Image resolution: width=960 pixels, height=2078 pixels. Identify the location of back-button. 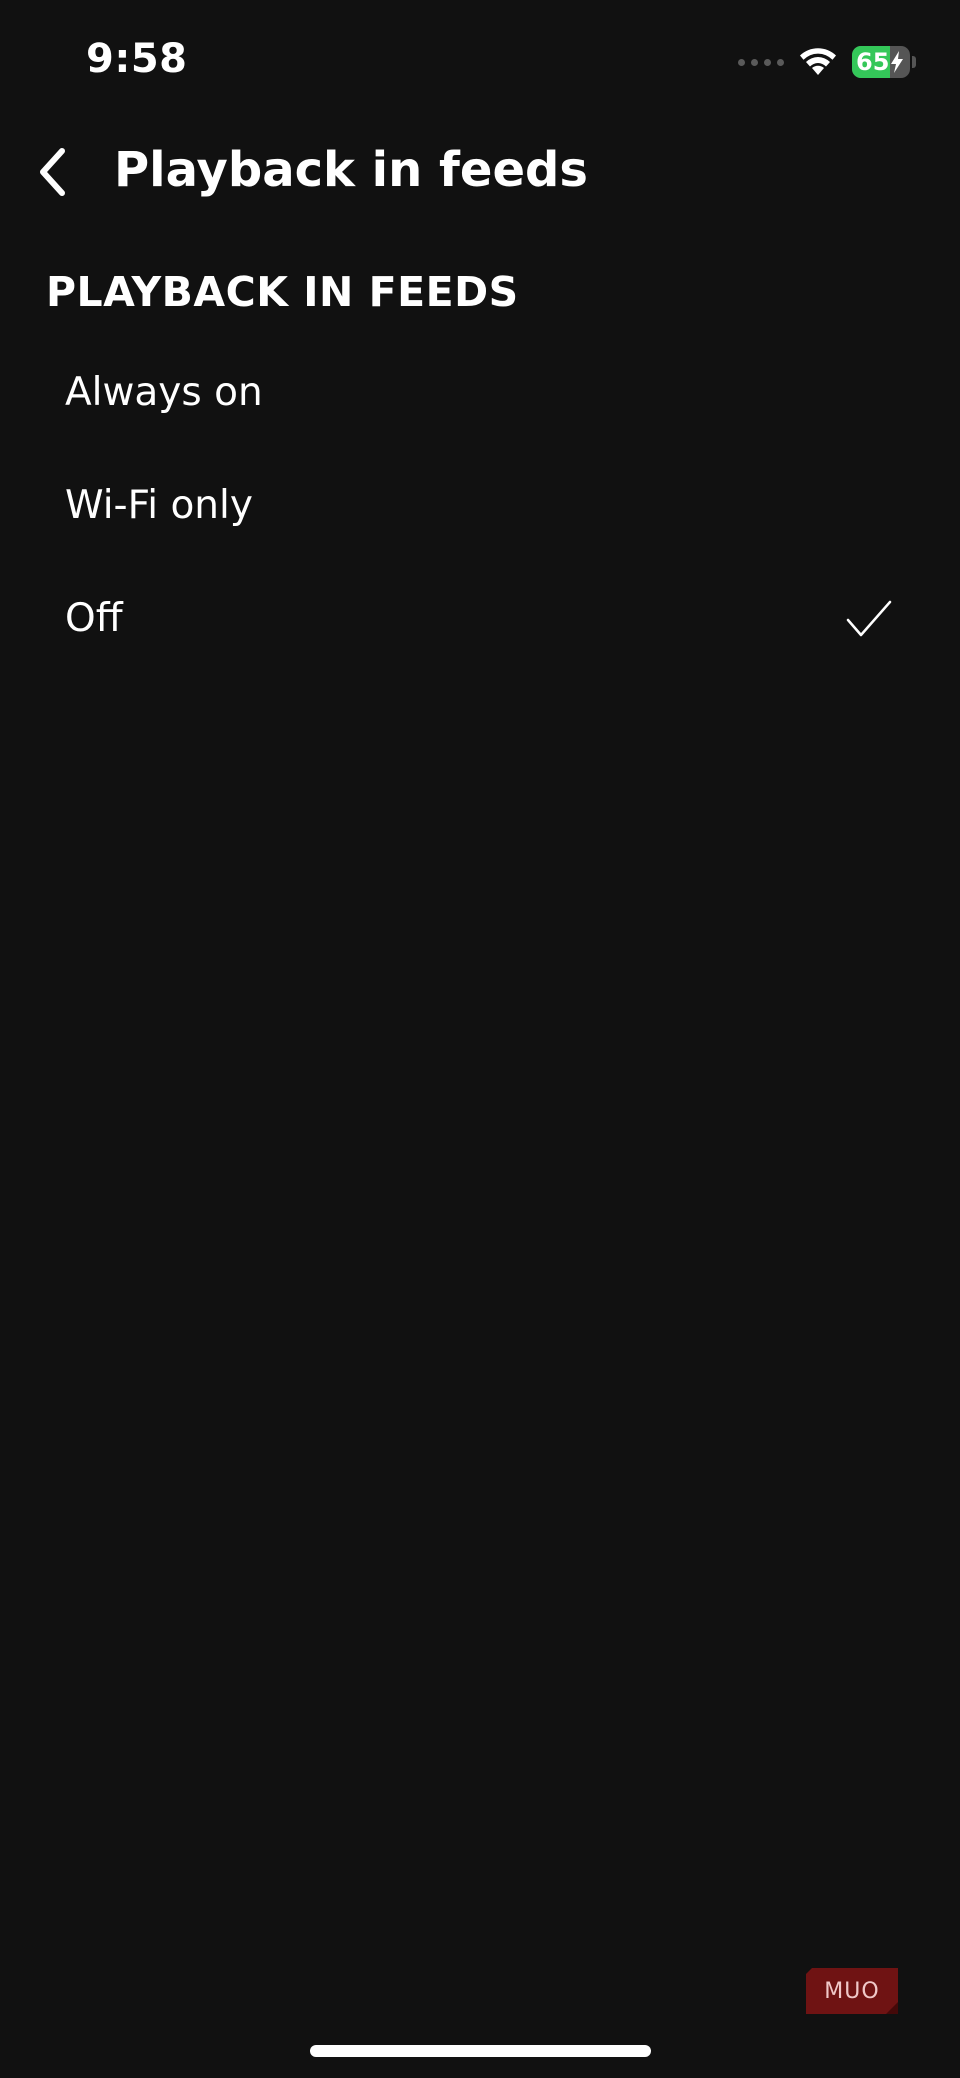
(52, 172).